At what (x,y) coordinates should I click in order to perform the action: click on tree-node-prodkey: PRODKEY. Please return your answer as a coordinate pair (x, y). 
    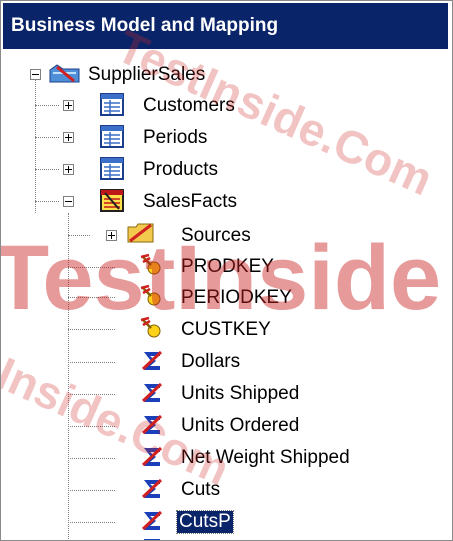
    Looking at the image, I should click on (227, 267).